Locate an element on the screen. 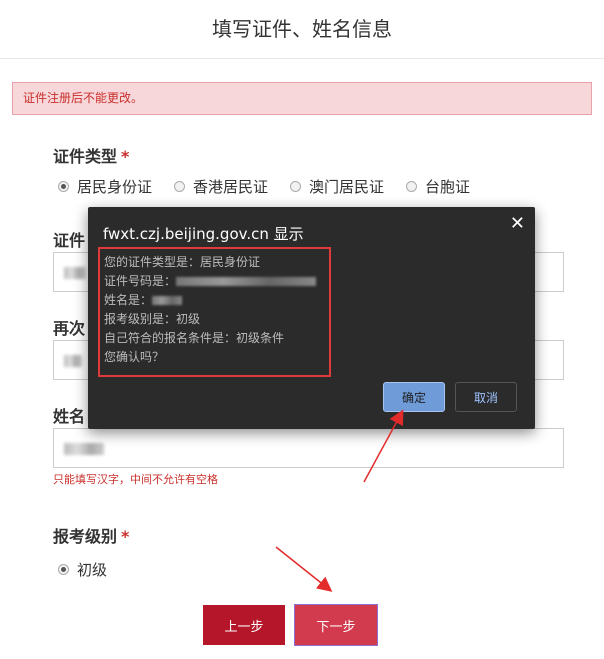 The height and width of the screenshot is (659, 604). arrow-to-next-icon is located at coordinates (304, 569).